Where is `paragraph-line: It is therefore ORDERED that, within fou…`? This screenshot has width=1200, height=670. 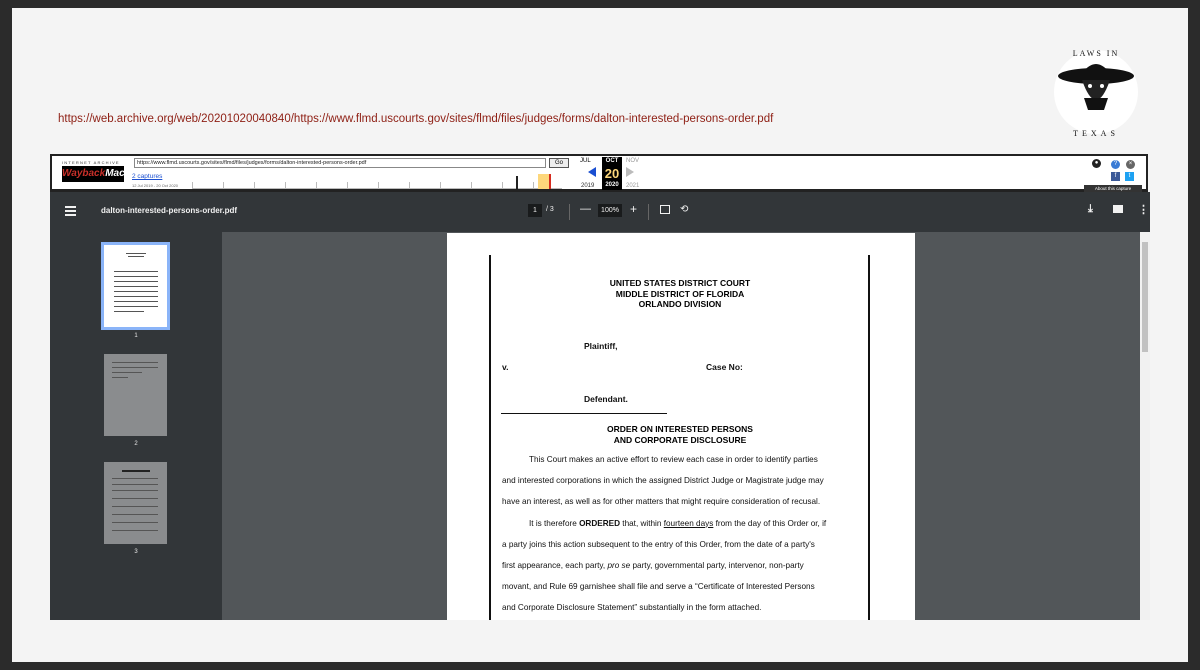
paragraph-line: It is therefore ORDERED that, within fou… is located at coordinates (678, 523).